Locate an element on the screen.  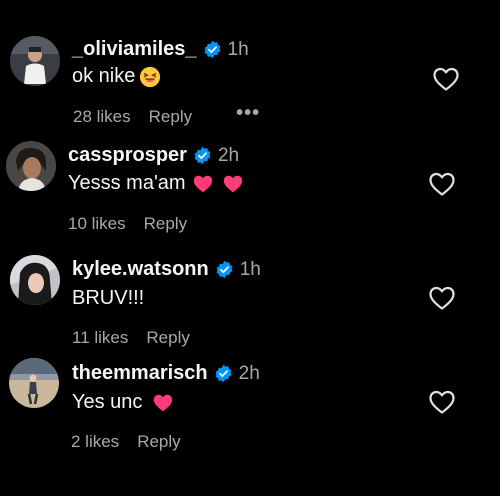
comment-meta: 28 likes Reply ••• is located at coordinates (166, 115).